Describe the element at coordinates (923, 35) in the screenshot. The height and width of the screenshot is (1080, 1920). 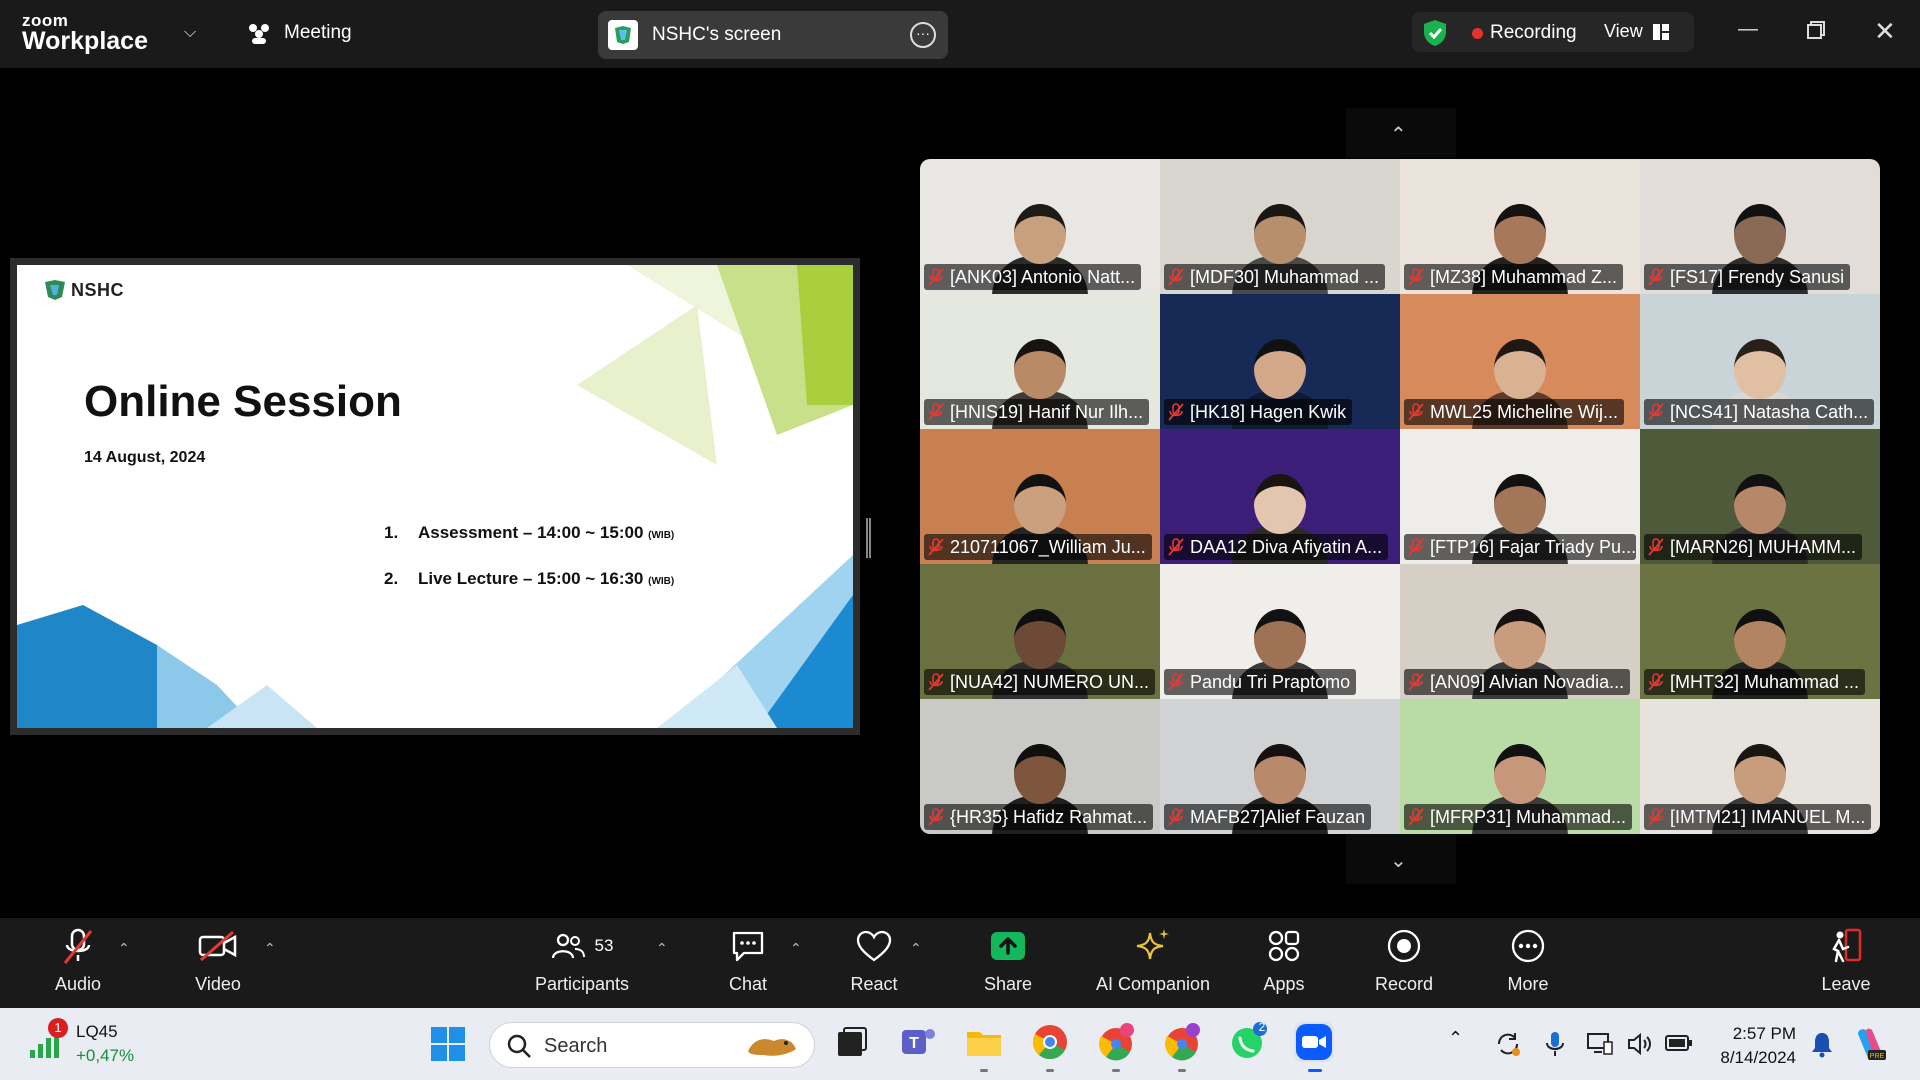
I see `more-options-icon: ···` at that location.